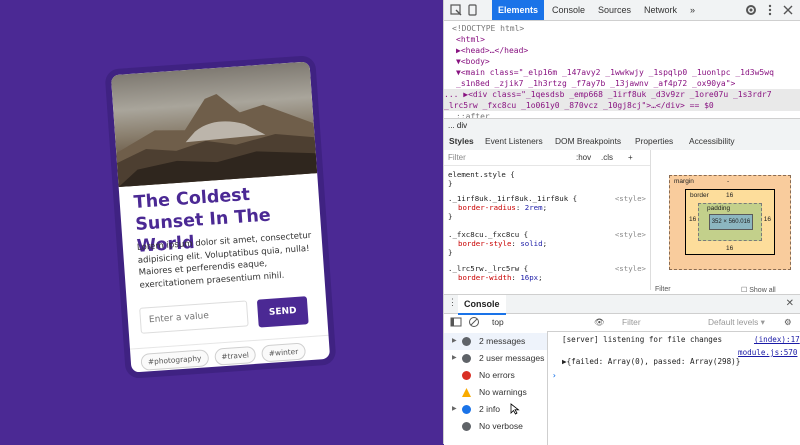  Describe the element at coordinates (583, 157) in the screenshot. I see `hov-toggle: :hov` at that location.